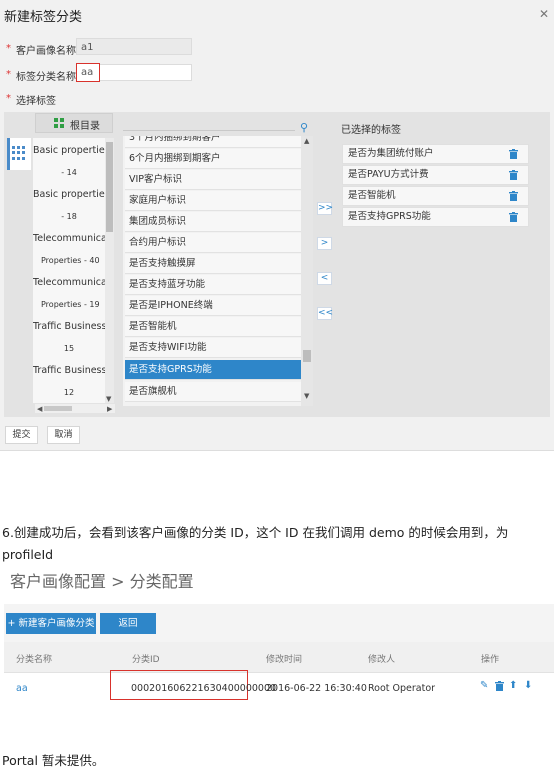 This screenshot has height=770, width=554. Describe the element at coordinates (435, 175) in the screenshot. I see `selected-tag-item: 是否PAYU方式计费` at that location.